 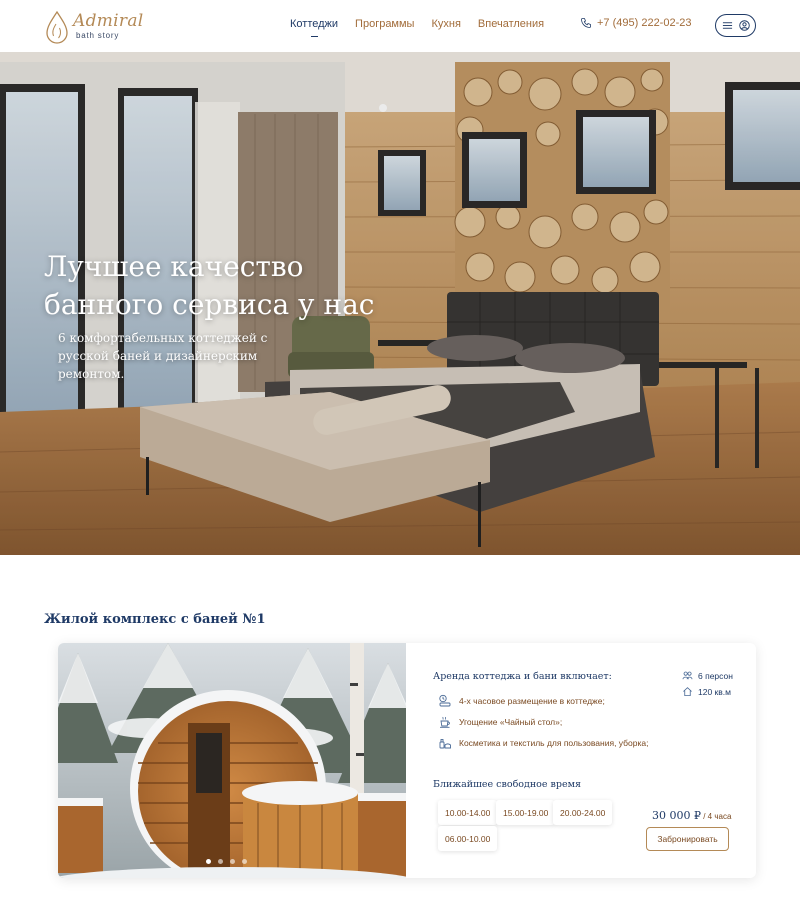 What do you see at coordinates (155, 619) in the screenshot?
I see `section-title: Жилой комплекс с баней №1` at bounding box center [155, 619].